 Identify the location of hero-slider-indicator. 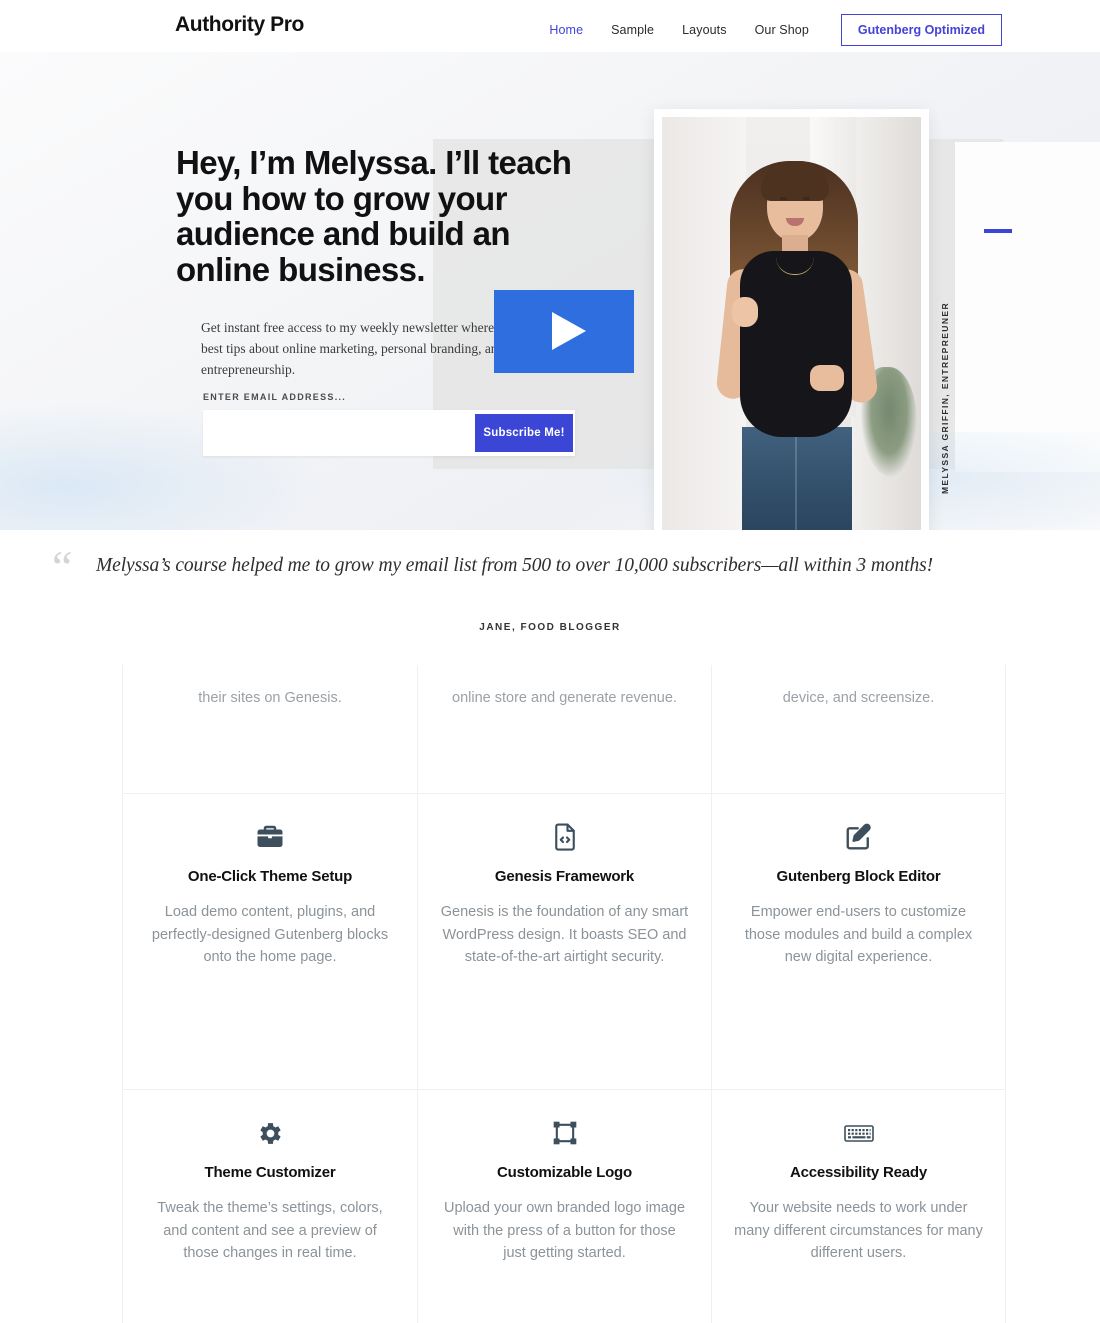
(998, 231).